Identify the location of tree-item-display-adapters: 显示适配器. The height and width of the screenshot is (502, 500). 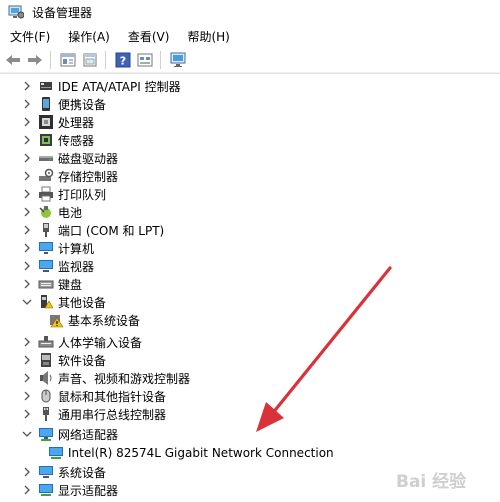
(70, 490).